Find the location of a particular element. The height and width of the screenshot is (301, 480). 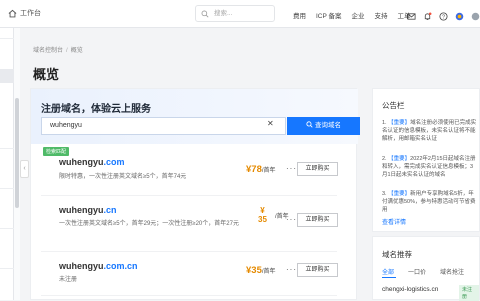

register-hero: 注册域名，体验云上服务 wuhengyu ✕ 查询域名 is located at coordinates (195, 116).